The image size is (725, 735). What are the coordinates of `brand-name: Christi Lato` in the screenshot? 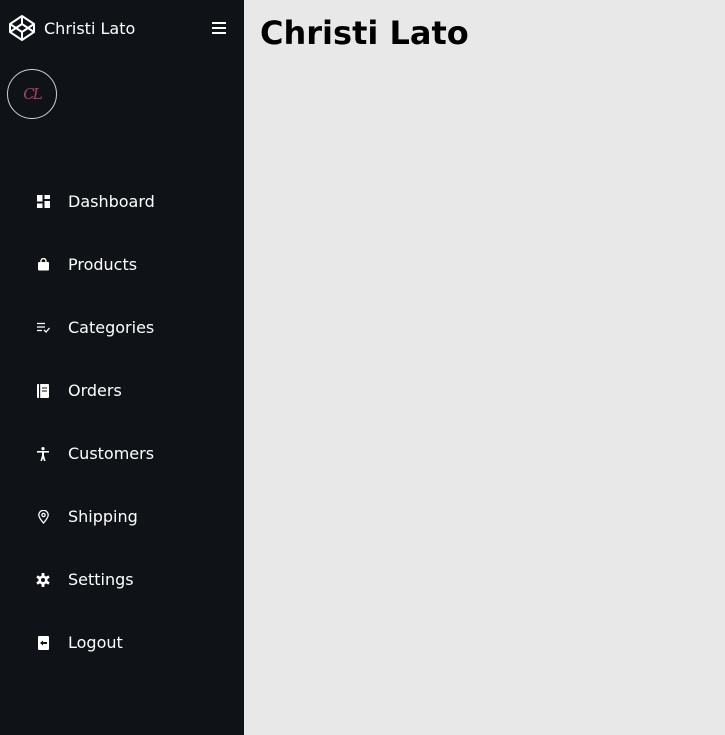 It's located at (90, 28).